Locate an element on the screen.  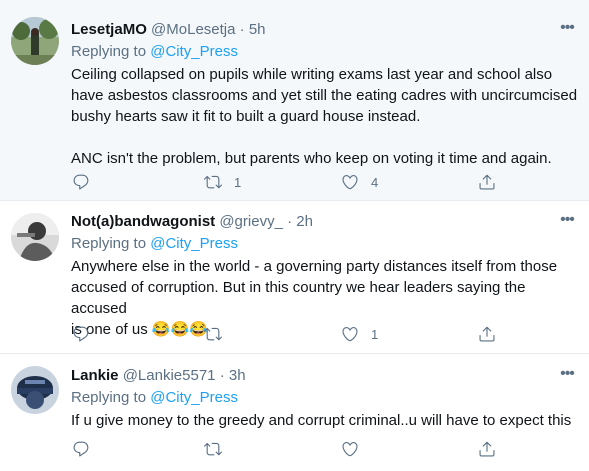
like-count: 4 is located at coordinates (375, 182).